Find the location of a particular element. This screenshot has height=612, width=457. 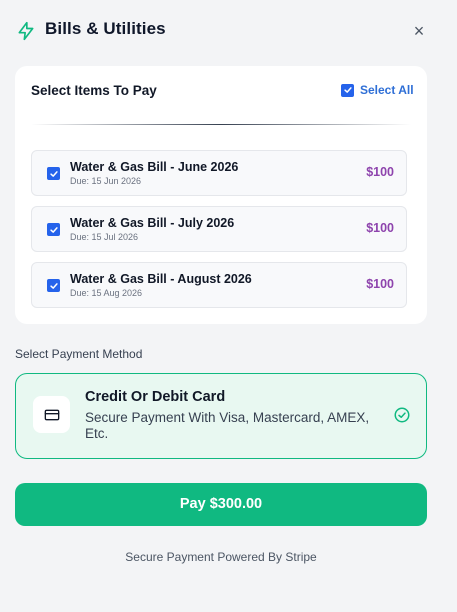

divider is located at coordinates (221, 124).